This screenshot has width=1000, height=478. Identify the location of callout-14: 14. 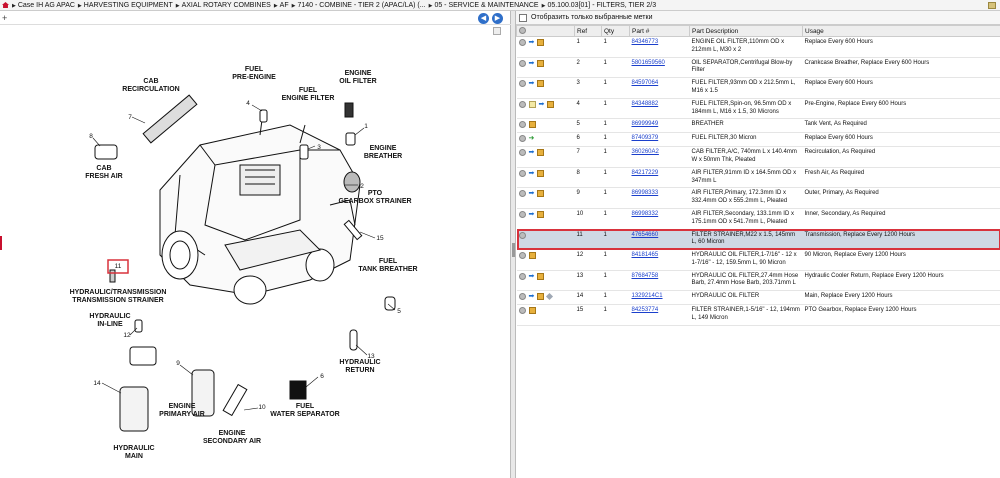
(97, 383).